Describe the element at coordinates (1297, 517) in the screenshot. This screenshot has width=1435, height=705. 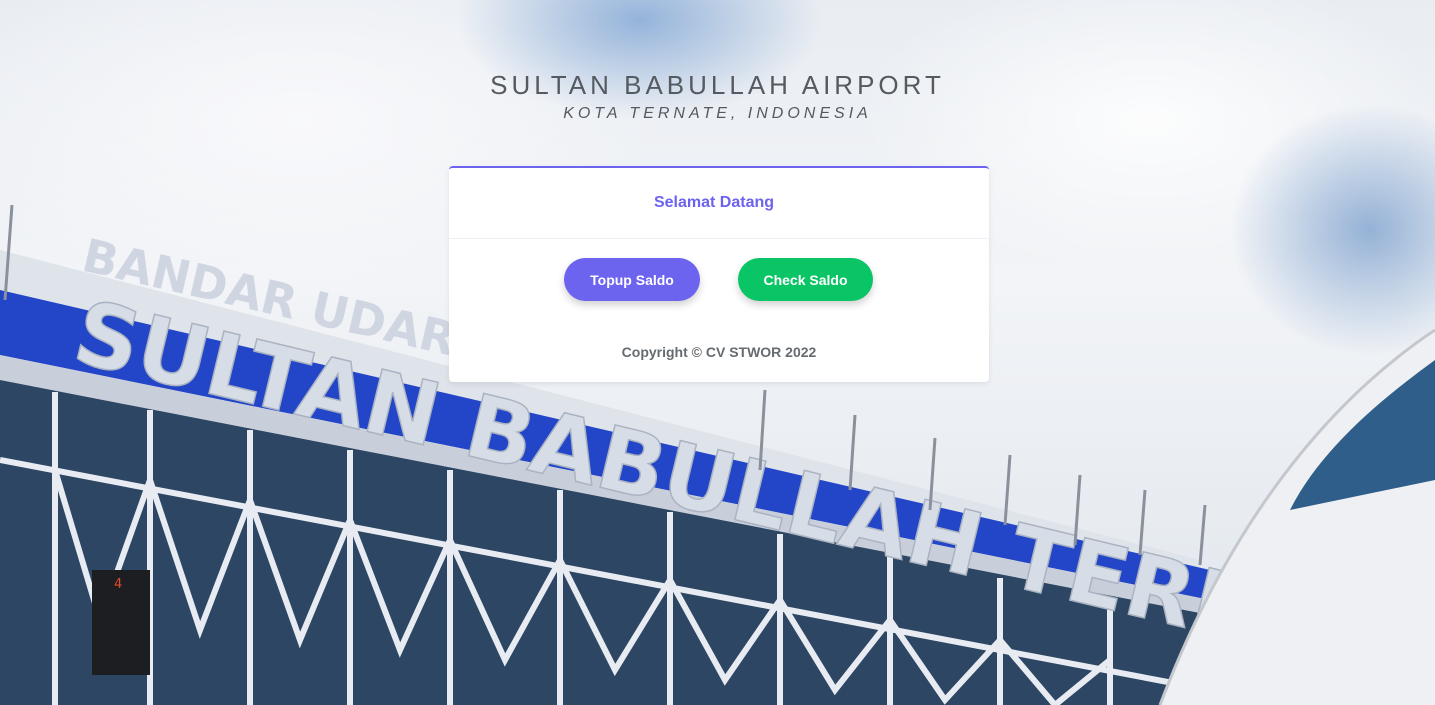
I see `aircraft-nose` at that location.